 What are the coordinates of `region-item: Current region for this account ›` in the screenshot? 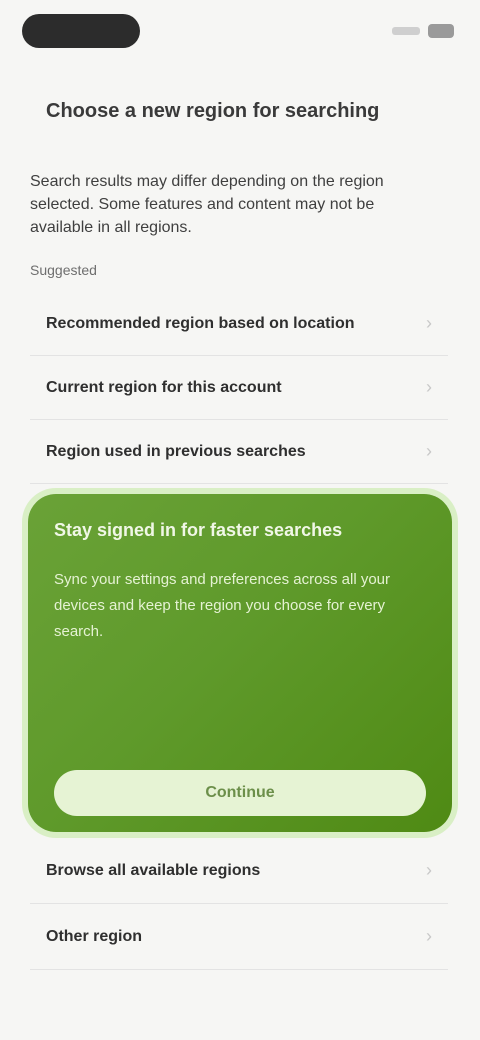 It's located at (239, 388).